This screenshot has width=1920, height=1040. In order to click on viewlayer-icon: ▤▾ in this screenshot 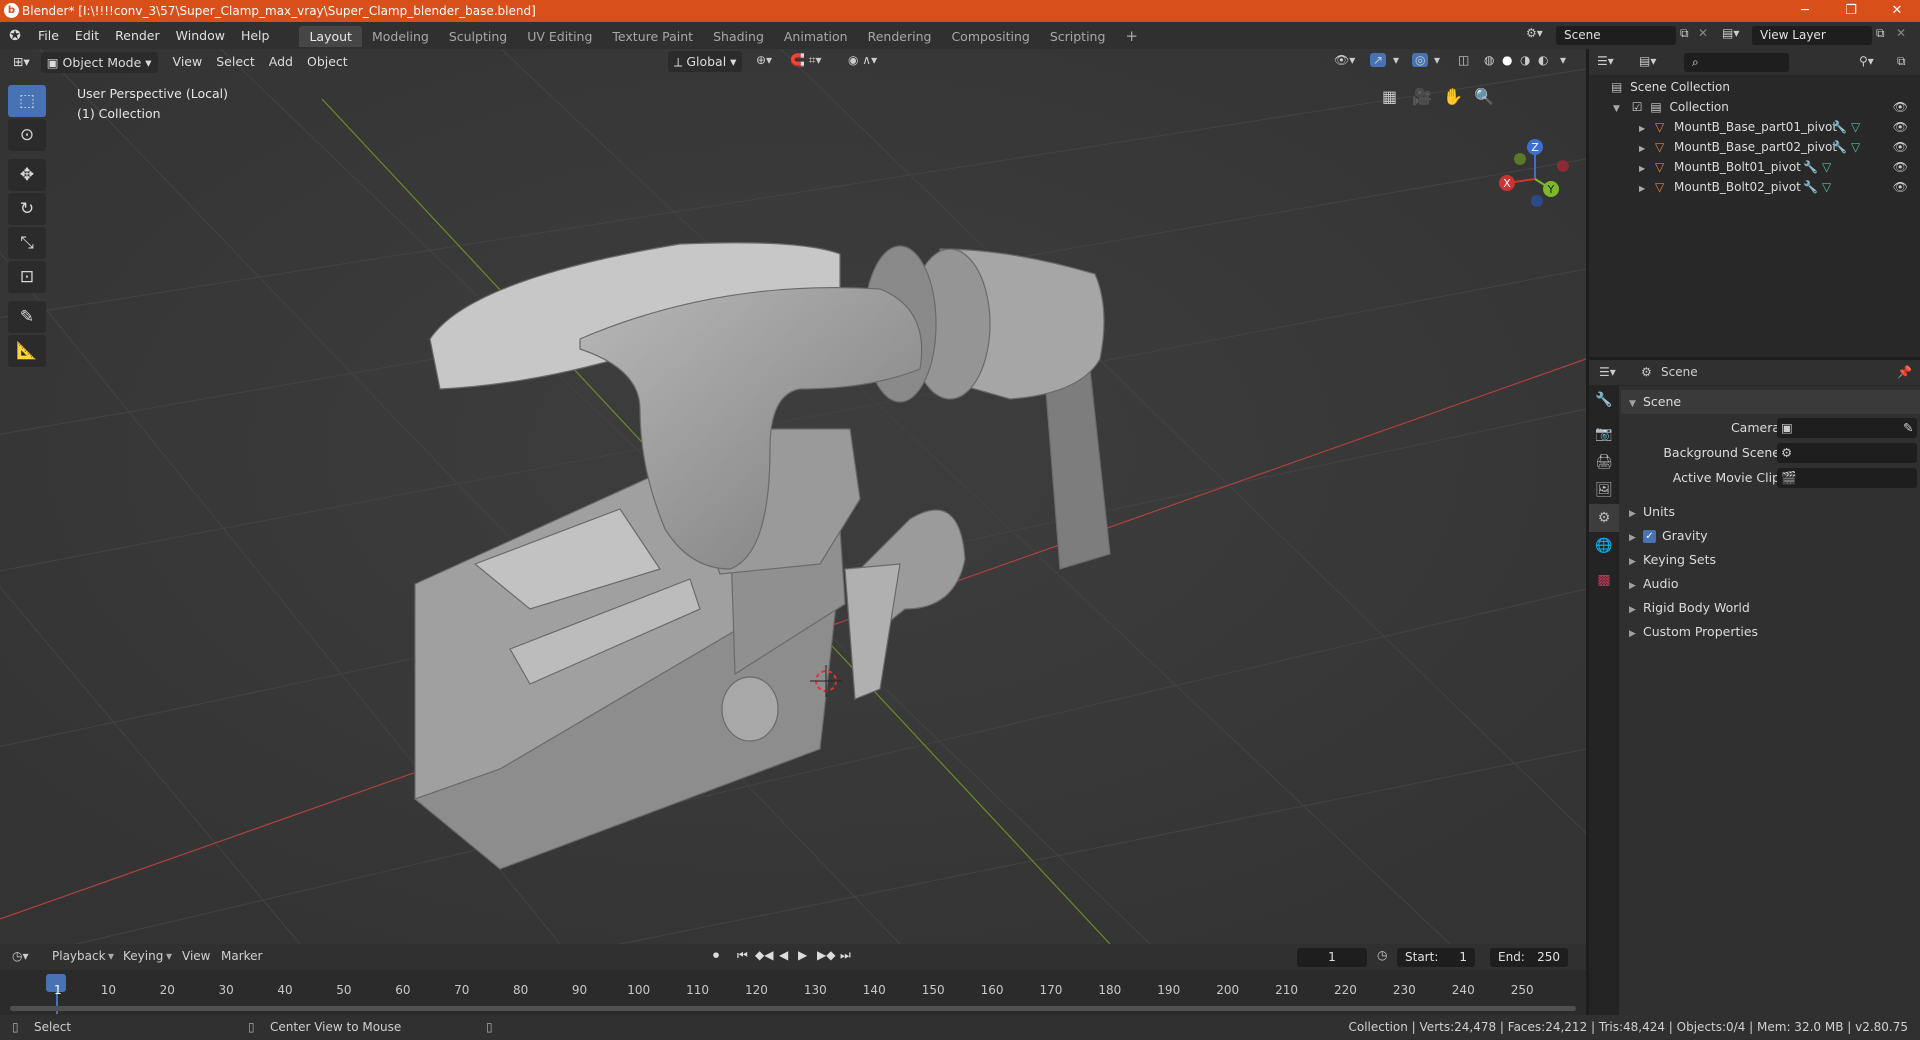, I will do `click(1730, 33)`.